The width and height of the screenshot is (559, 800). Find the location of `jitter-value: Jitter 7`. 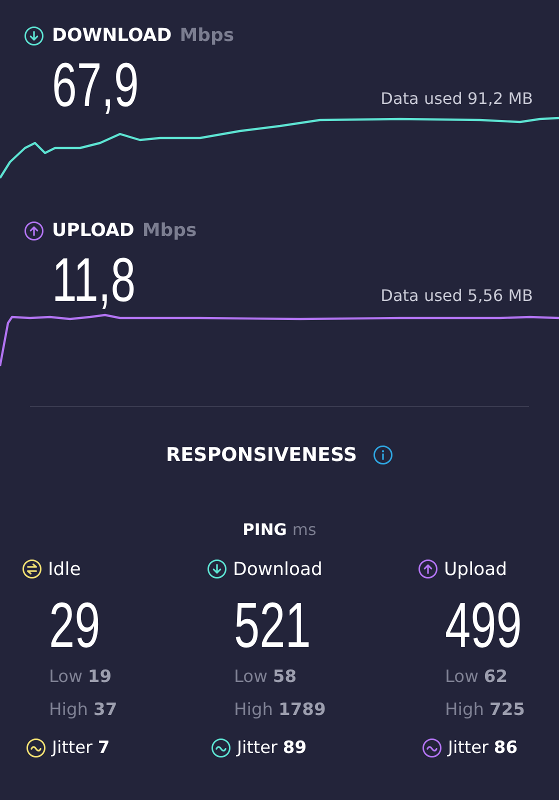

jitter-value: Jitter 7 is located at coordinates (81, 748).